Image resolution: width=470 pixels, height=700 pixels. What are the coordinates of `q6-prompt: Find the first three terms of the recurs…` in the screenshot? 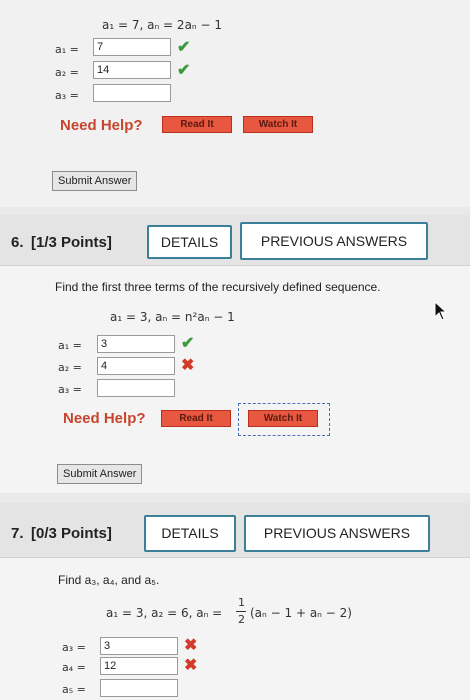 It's located at (218, 287).